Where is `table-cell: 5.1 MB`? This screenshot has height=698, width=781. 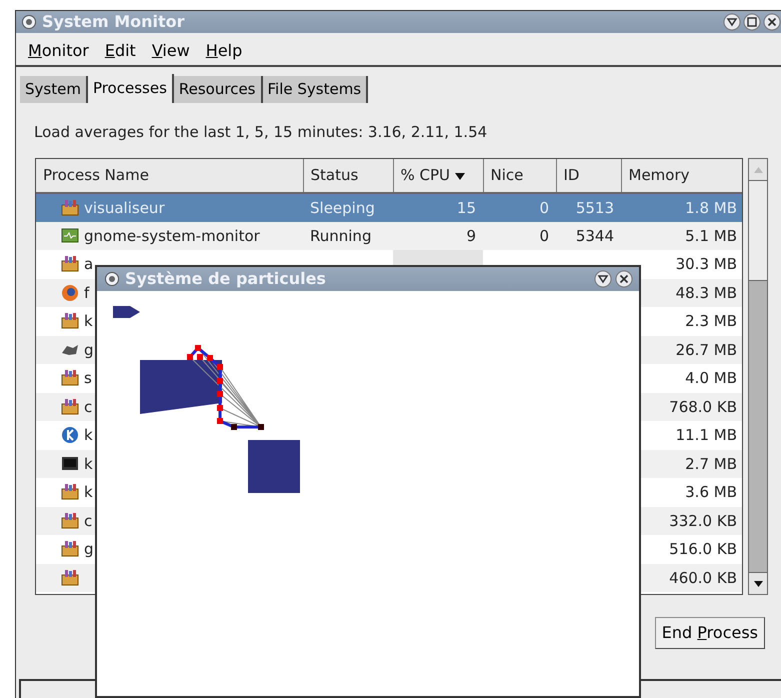
table-cell: 5.1 MB is located at coordinates (711, 235).